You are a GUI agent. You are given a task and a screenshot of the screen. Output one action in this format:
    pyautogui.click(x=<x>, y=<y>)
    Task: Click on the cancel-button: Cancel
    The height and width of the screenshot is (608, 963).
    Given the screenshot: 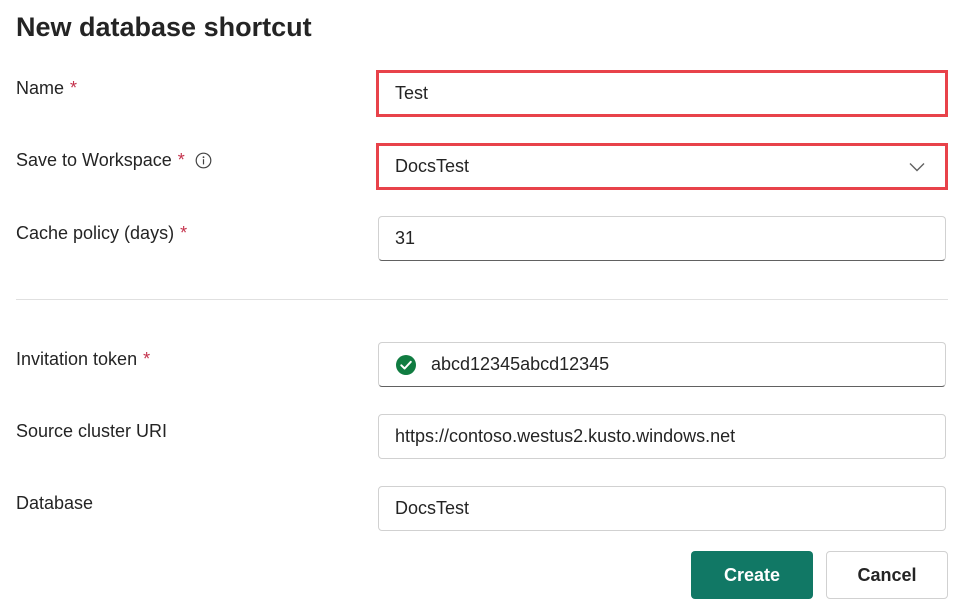 What is the action you would take?
    pyautogui.click(x=887, y=575)
    